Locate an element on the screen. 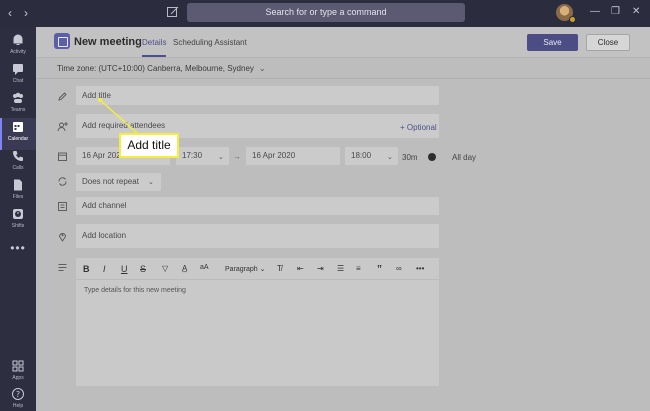 The height and width of the screenshot is (411, 650). numbered-list-icon: ≡ is located at coordinates (358, 268).